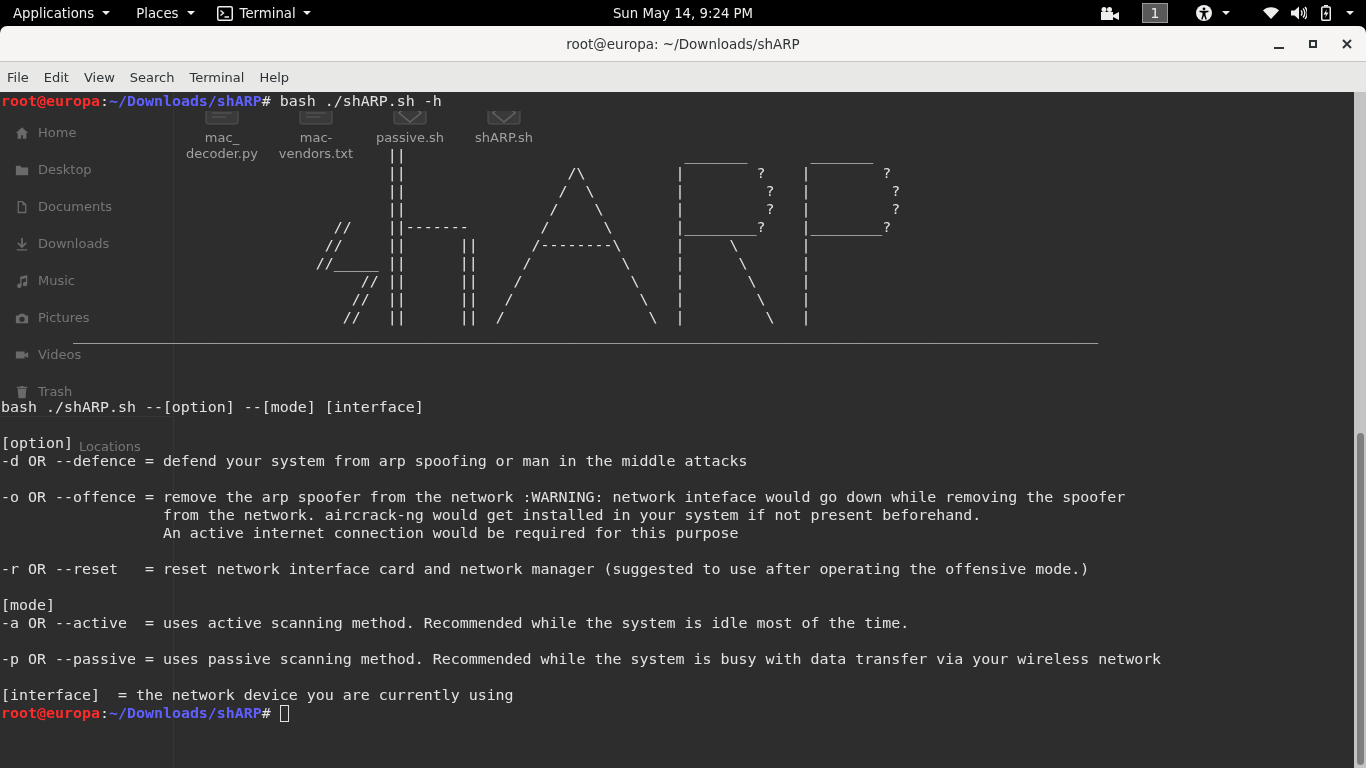  Describe the element at coordinates (1155, 13) in the screenshot. I see `workspace-indicator: 1` at that location.